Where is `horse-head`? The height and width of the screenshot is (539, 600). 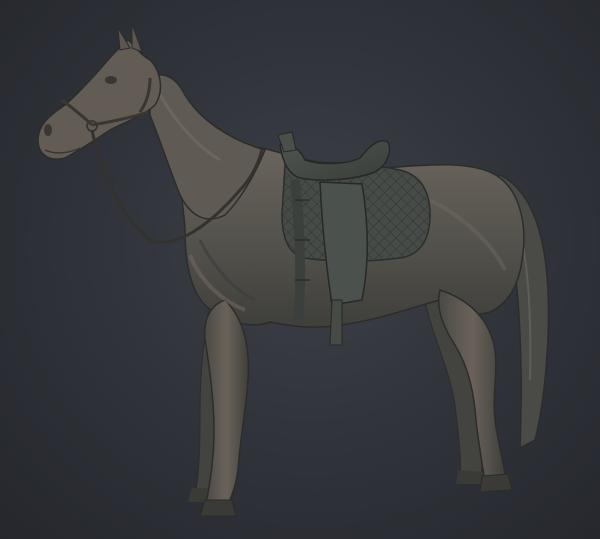 horse-head is located at coordinates (99, 91).